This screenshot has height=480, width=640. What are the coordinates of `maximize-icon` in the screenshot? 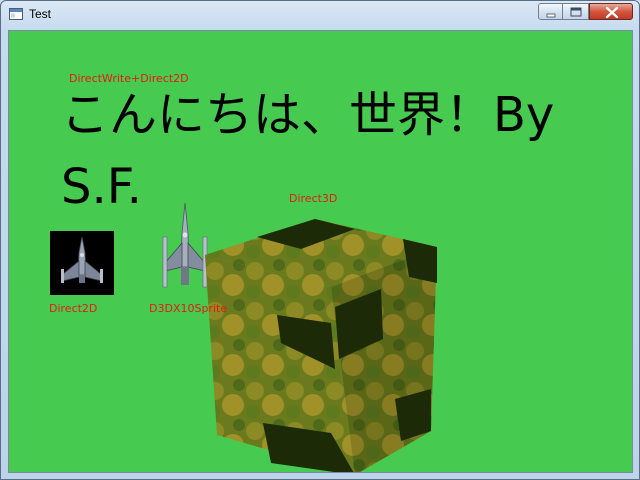 It's located at (576, 12).